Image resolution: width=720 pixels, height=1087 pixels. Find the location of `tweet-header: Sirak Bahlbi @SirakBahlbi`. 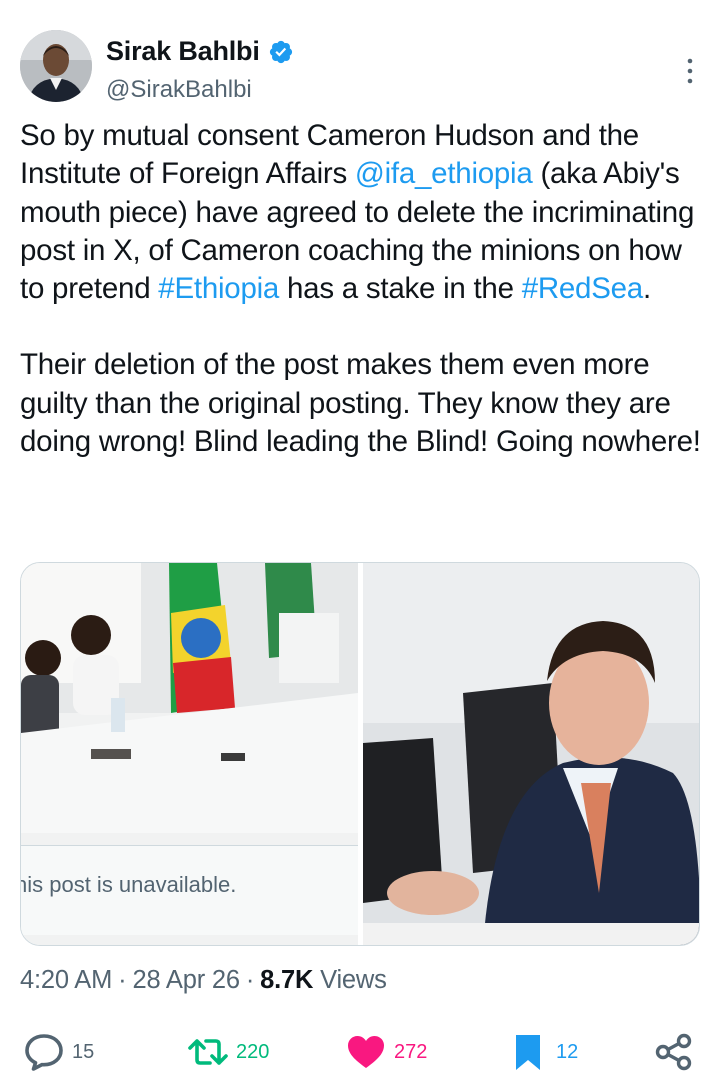

tweet-header: Sirak Bahlbi @SirakBahlbi is located at coordinates (360, 68).